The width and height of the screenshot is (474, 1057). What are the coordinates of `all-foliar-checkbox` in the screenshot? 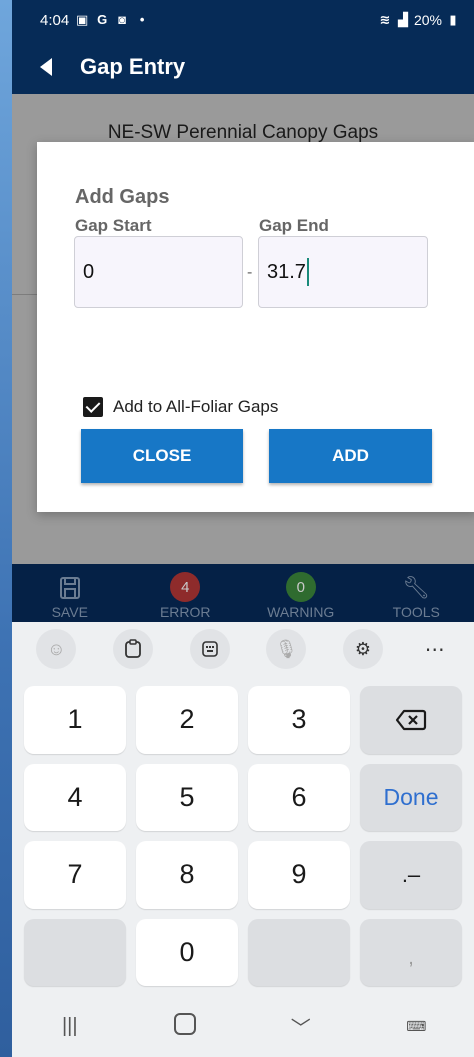 It's located at (93, 407).